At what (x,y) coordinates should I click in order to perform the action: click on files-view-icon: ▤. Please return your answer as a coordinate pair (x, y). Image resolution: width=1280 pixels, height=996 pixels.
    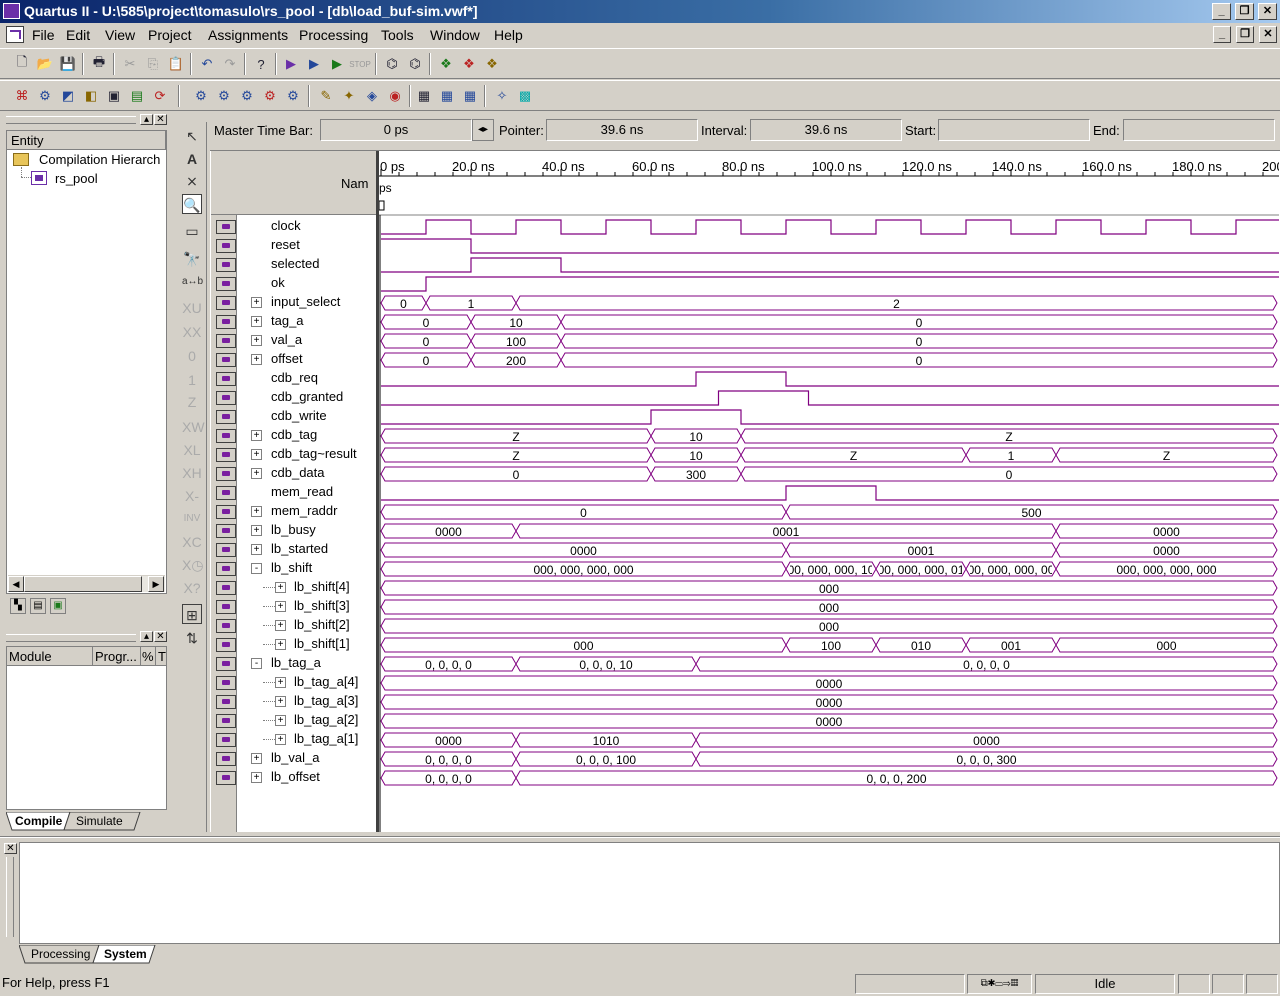
    Looking at the image, I should click on (38, 606).